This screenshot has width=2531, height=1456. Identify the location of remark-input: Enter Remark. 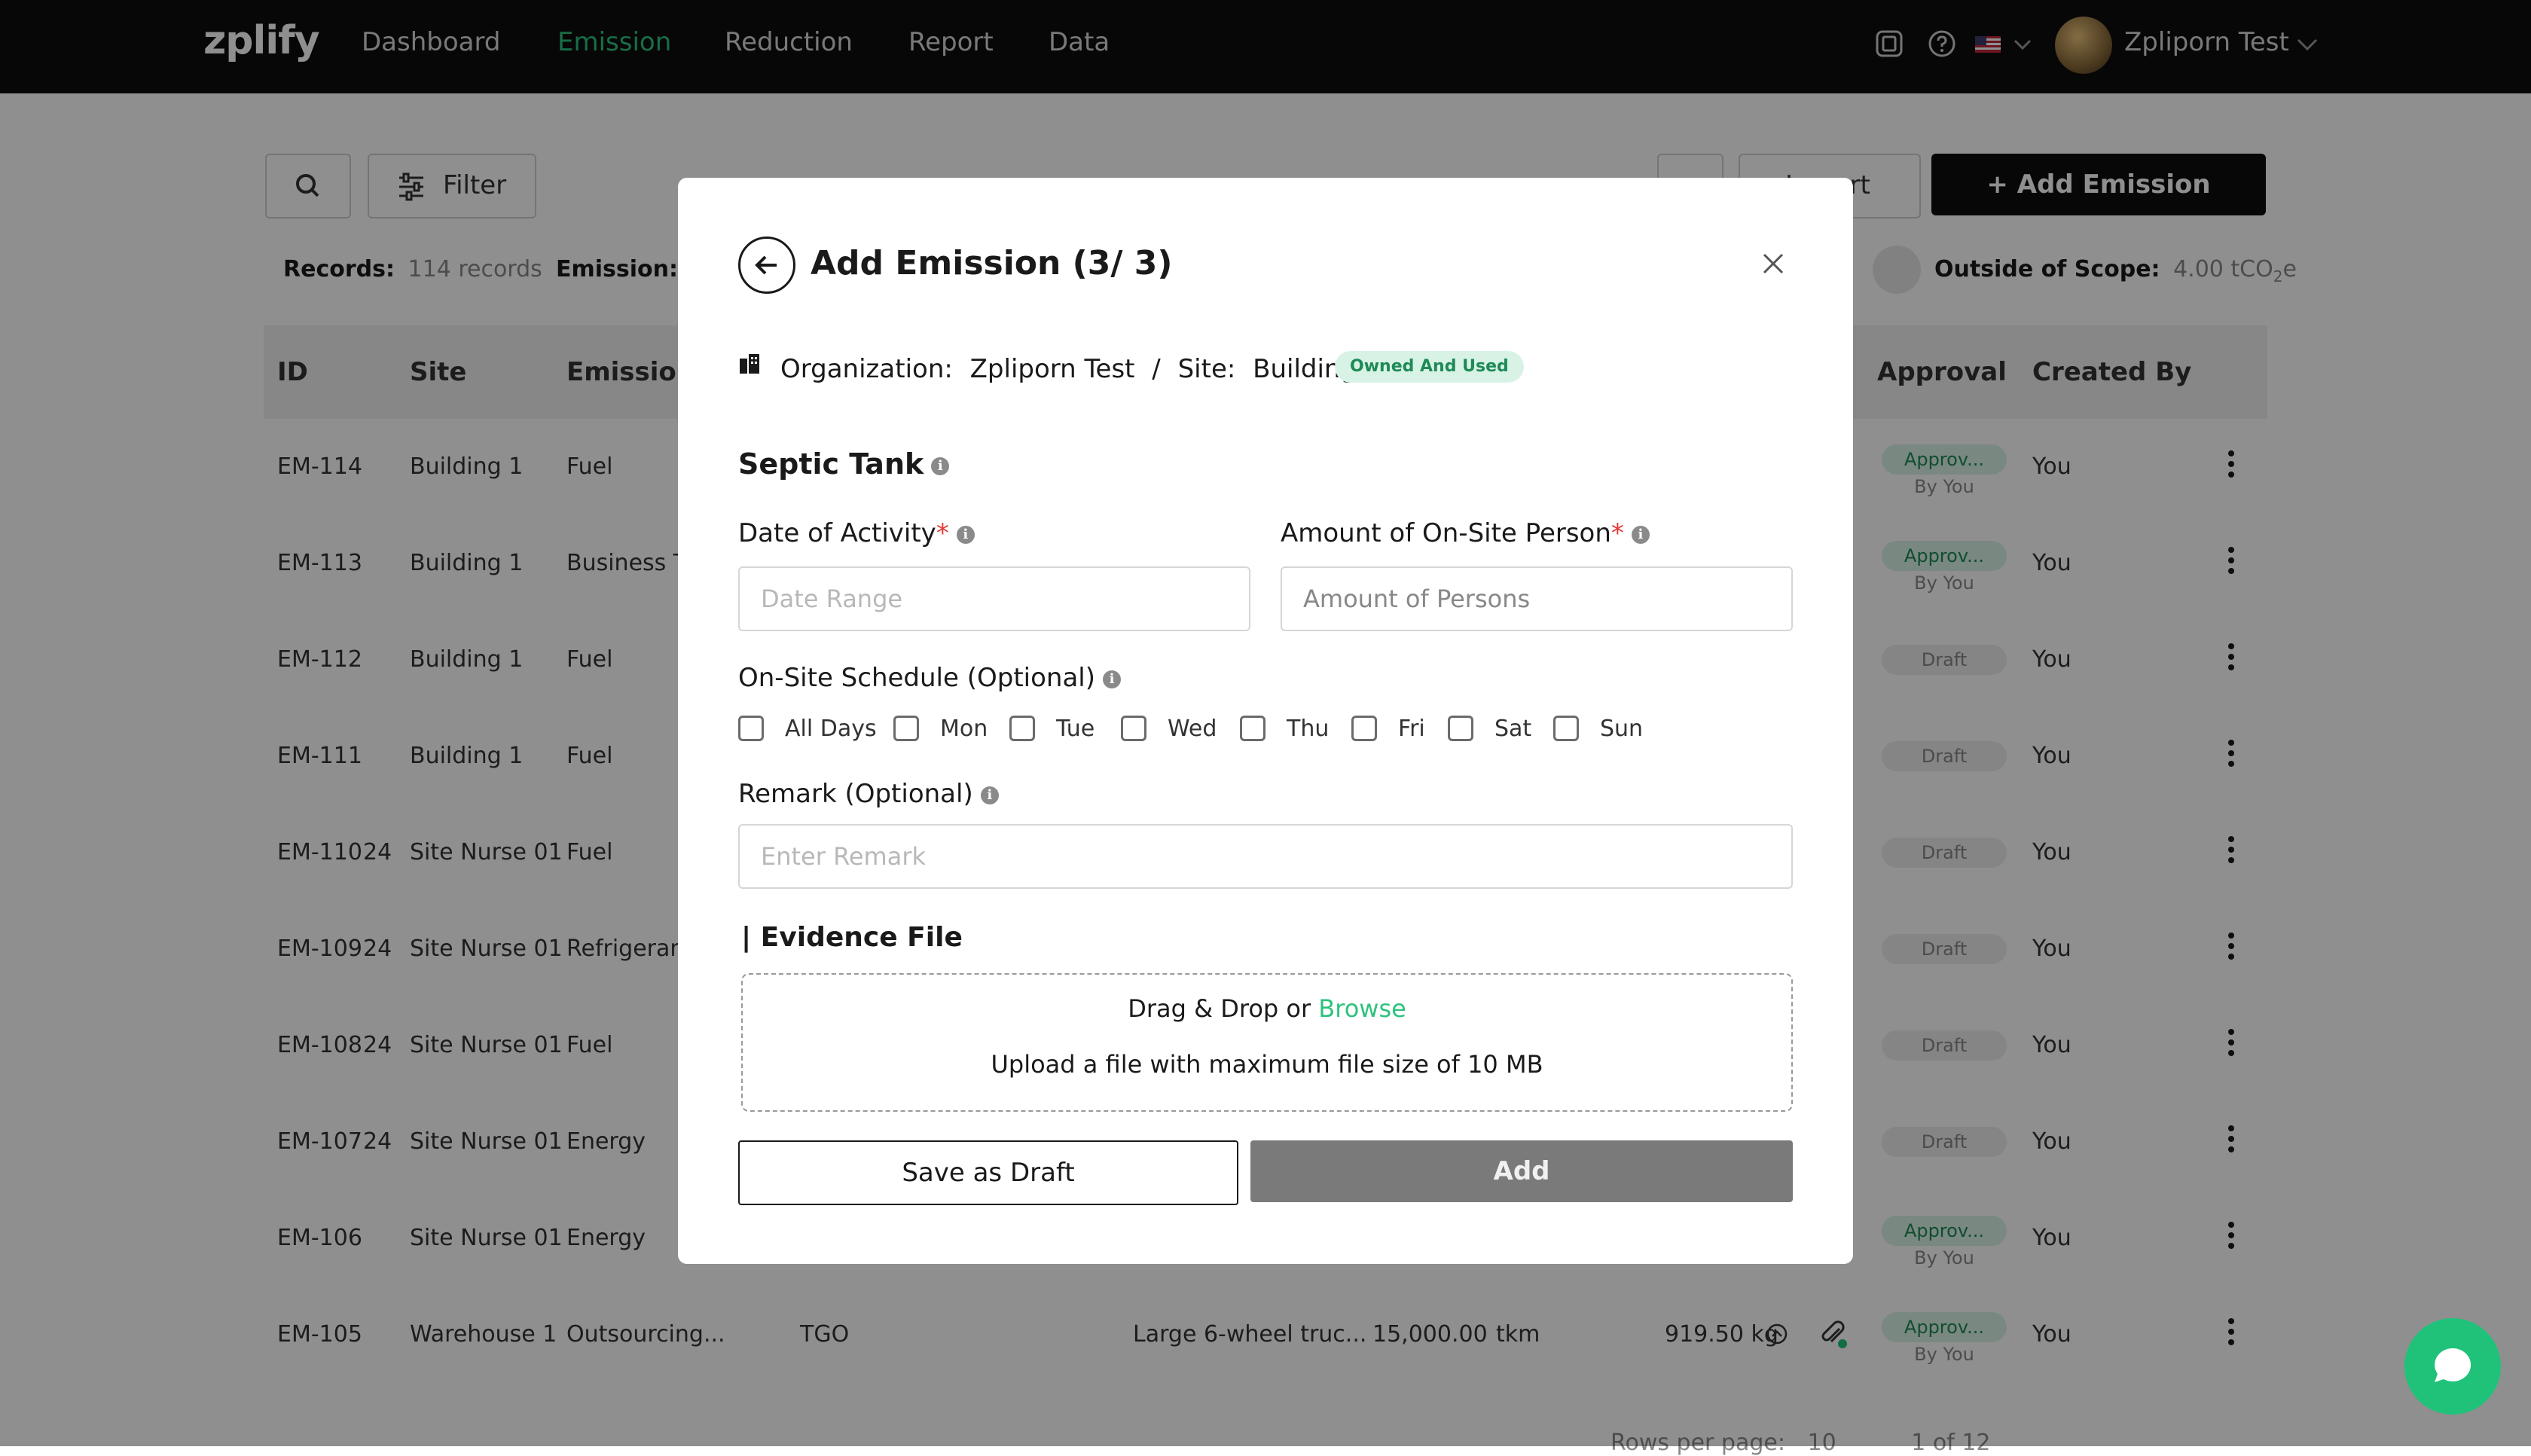
(1265, 856).